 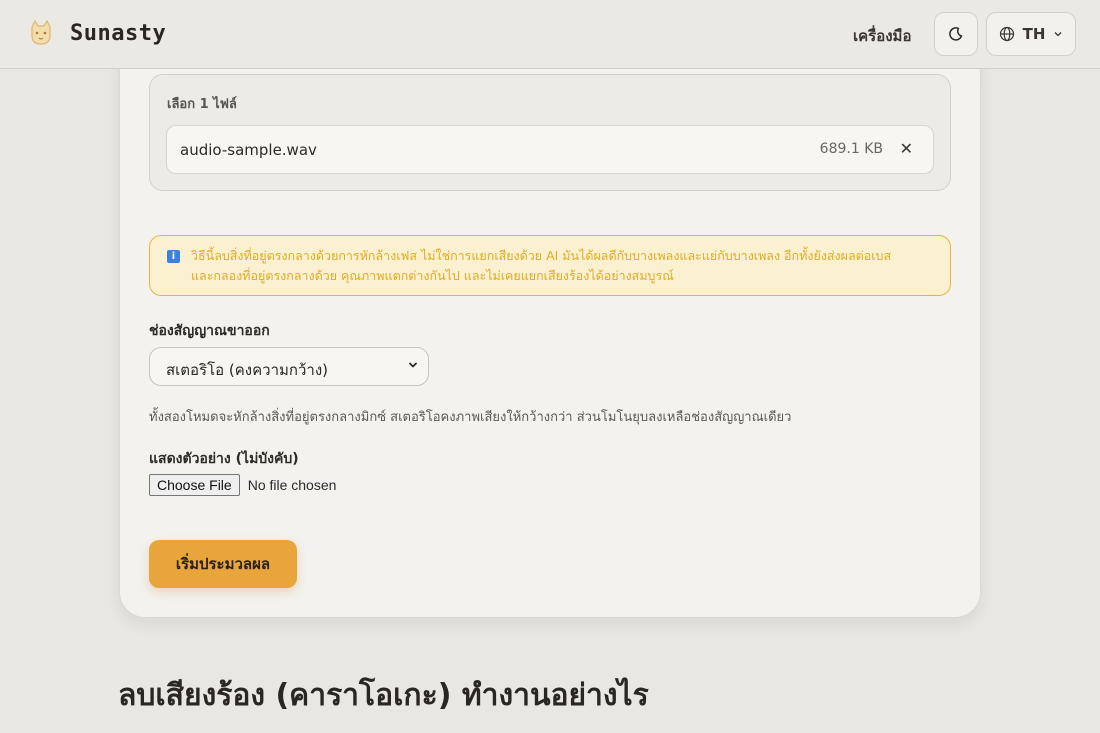 I want to click on output-channel-label: ช่องสัญญาณขาออก, so click(x=209, y=331).